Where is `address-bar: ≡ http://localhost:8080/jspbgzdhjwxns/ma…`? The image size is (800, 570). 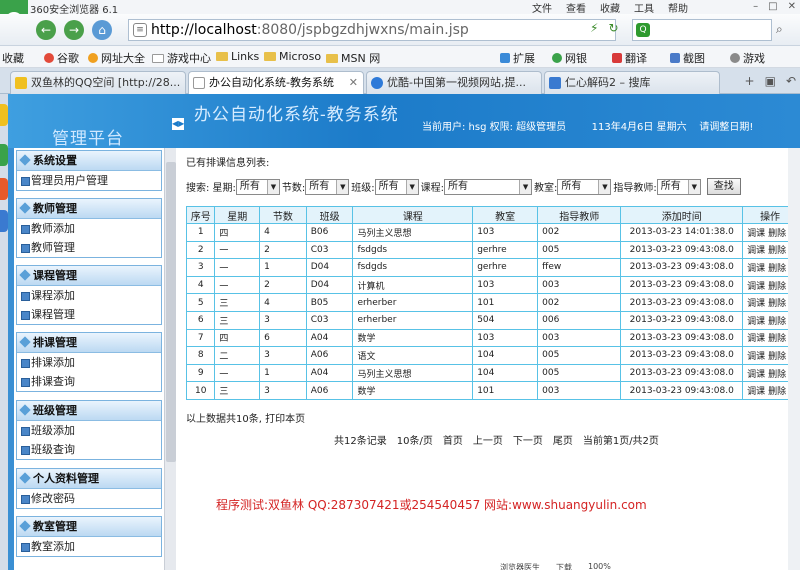
address-bar: ≡ http://localhost:8080/jspbgzdhjwxns/ma… is located at coordinates (372, 30).